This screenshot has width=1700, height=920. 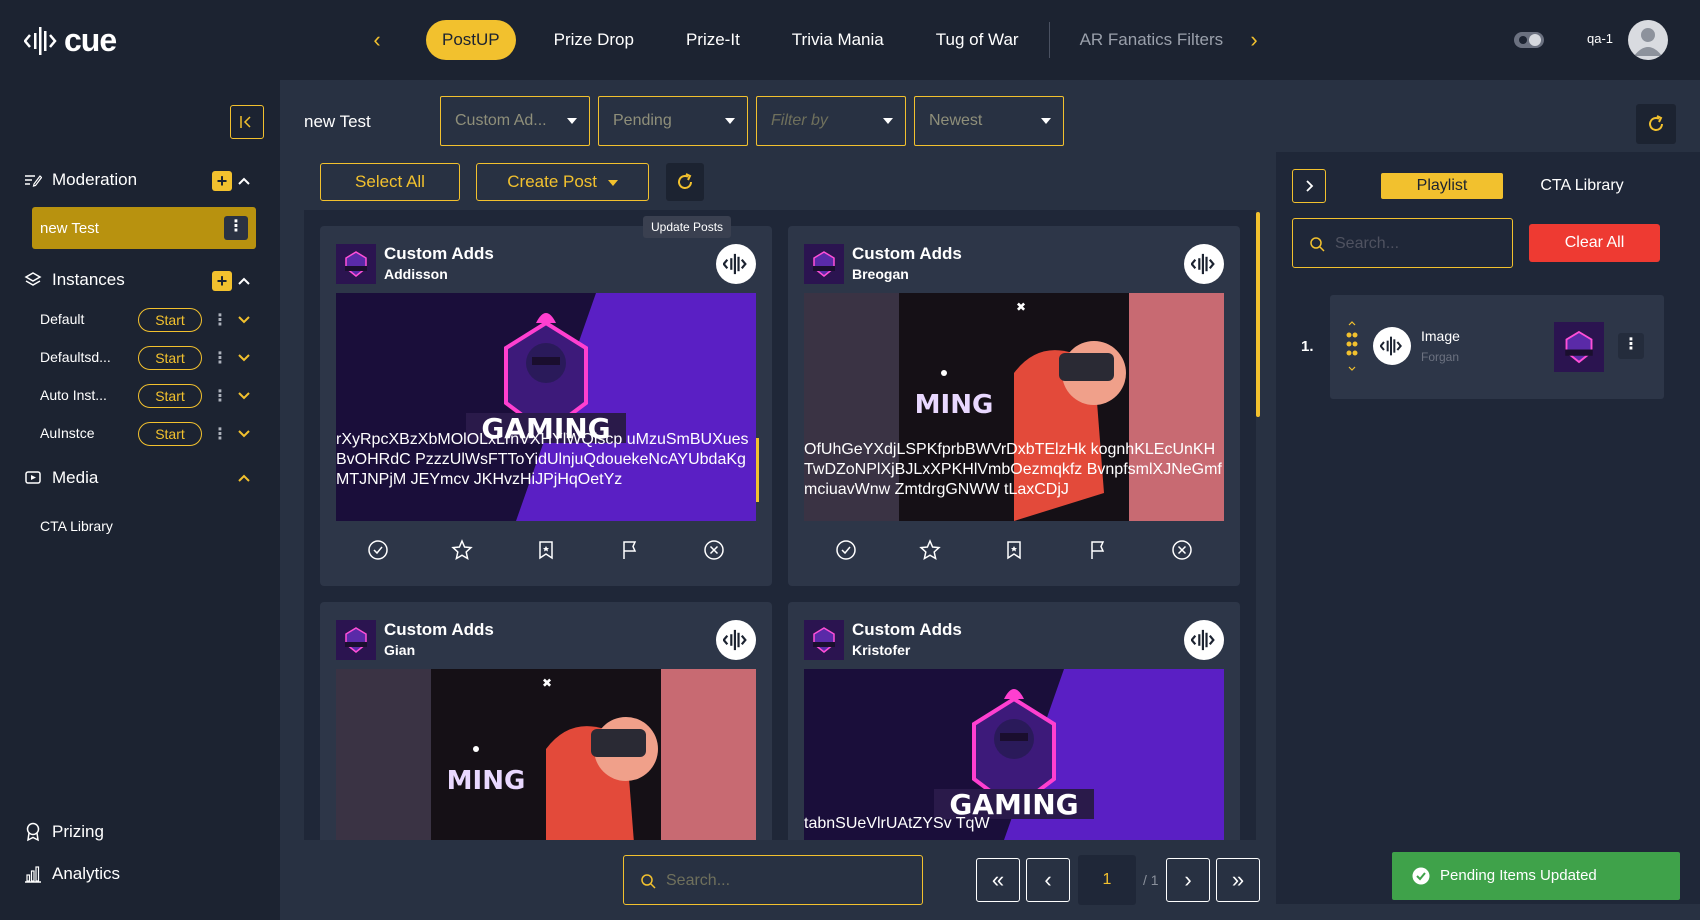 What do you see at coordinates (977, 40) in the screenshot?
I see `tab-tug-of-war: Tug of War` at bounding box center [977, 40].